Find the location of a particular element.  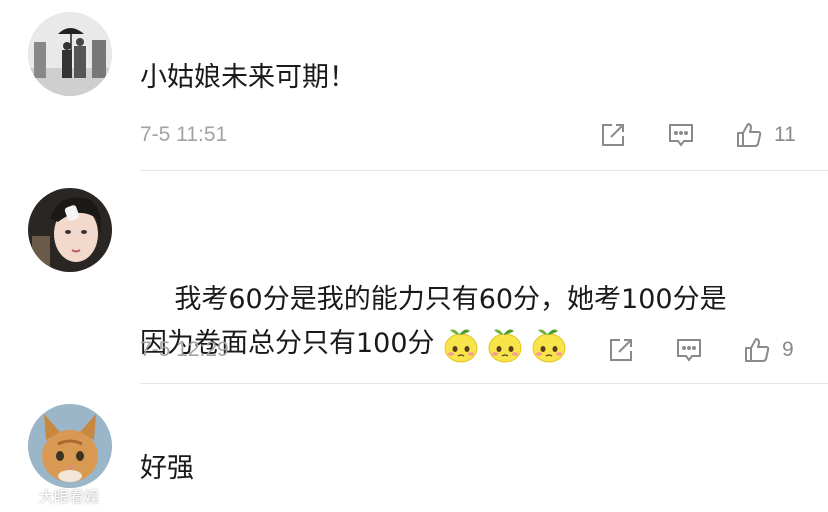

comment-time: 7-5 11:51 is located at coordinates (184, 134).